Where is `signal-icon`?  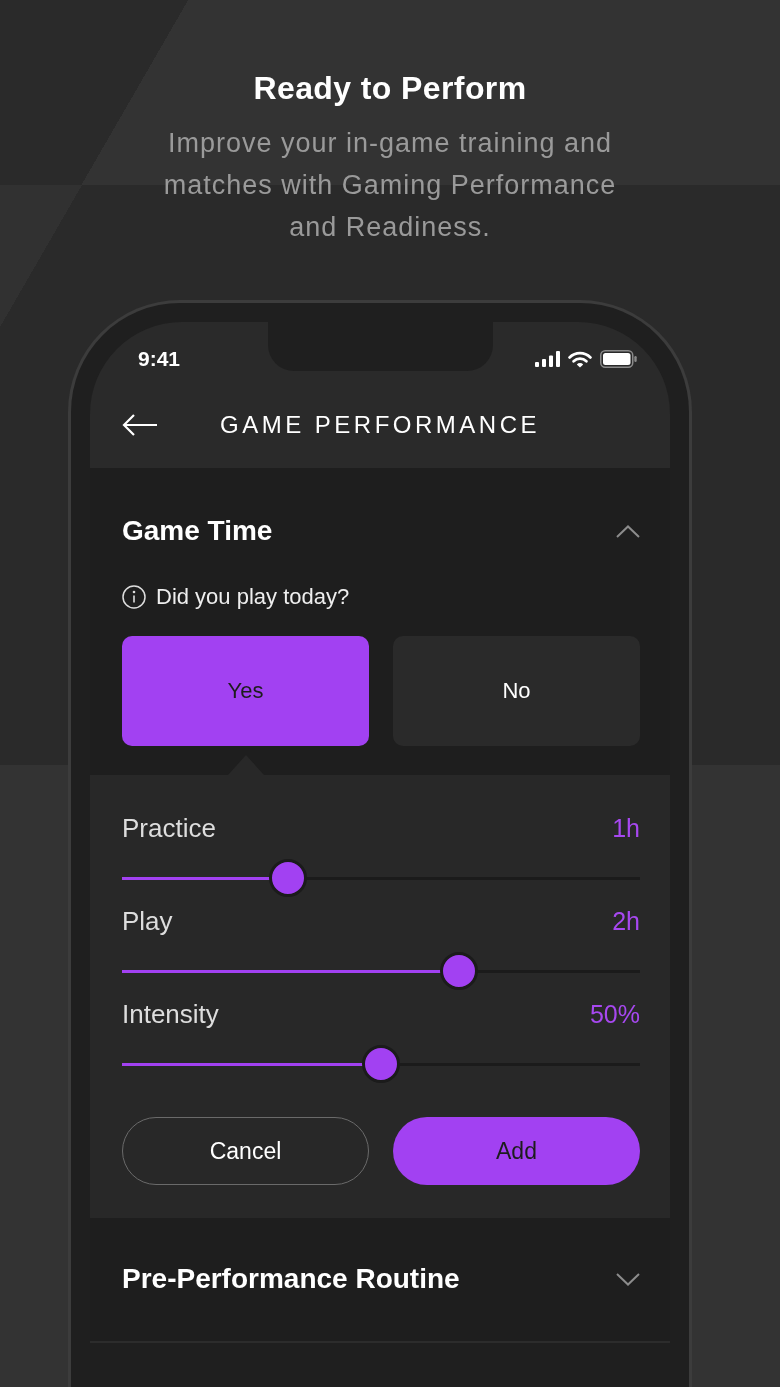 signal-icon is located at coordinates (547, 359).